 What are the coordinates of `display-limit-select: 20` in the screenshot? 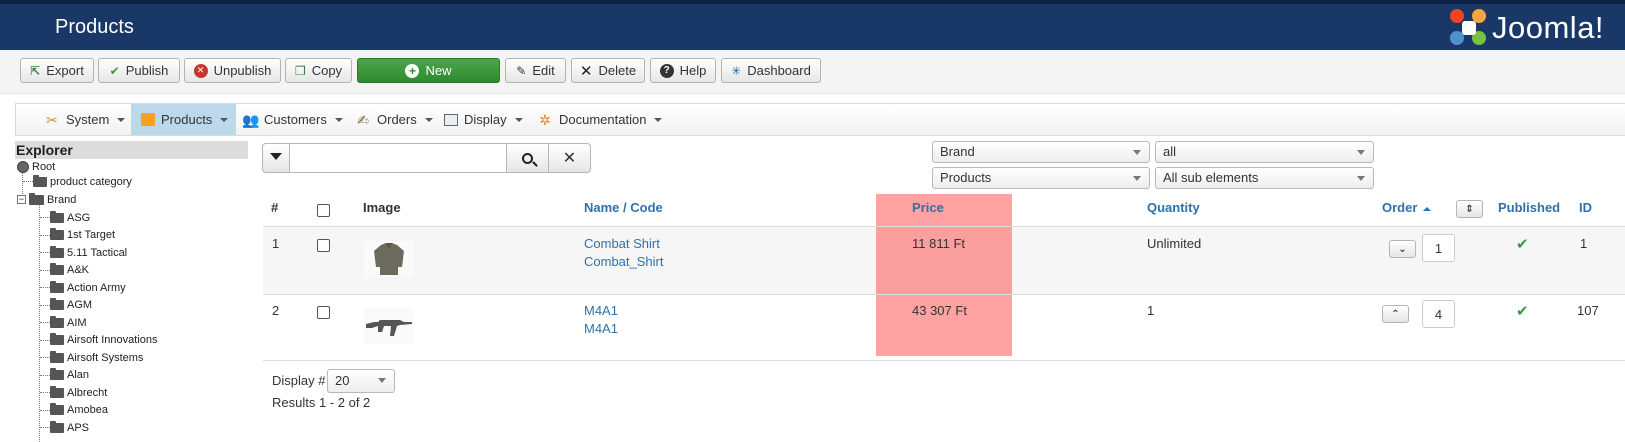 It's located at (361, 381).